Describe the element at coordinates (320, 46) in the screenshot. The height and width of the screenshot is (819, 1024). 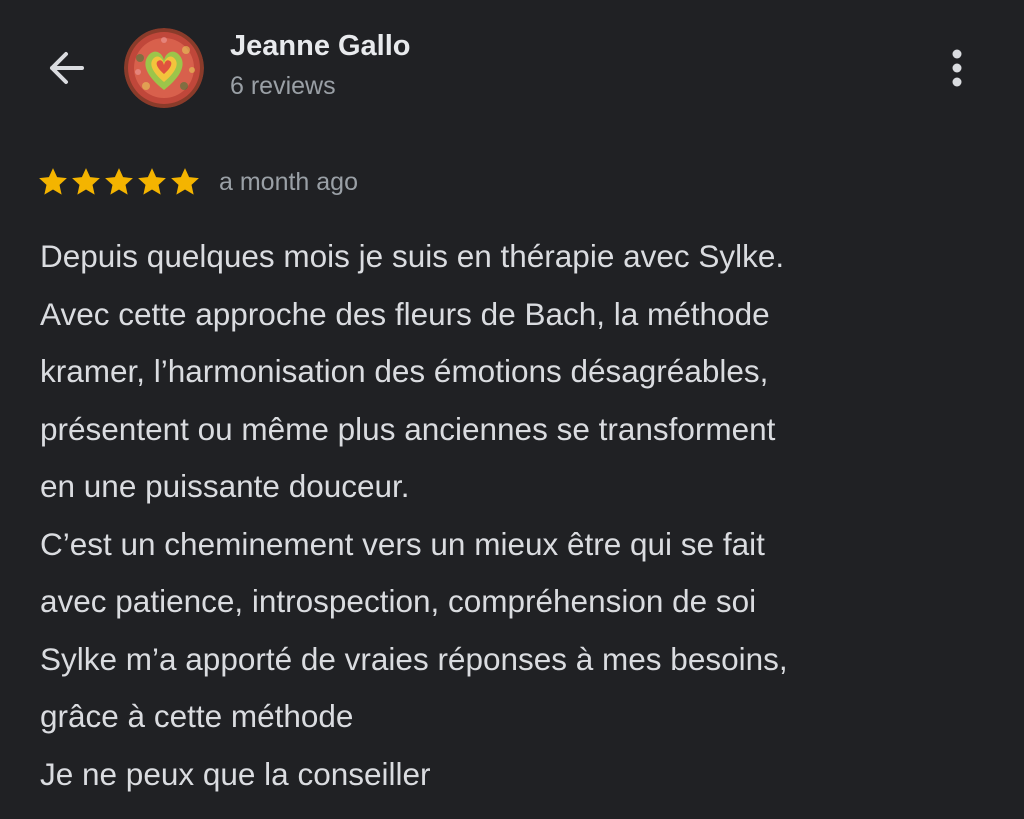
I see `reviewer-name: Jeanne Gallo` at that location.